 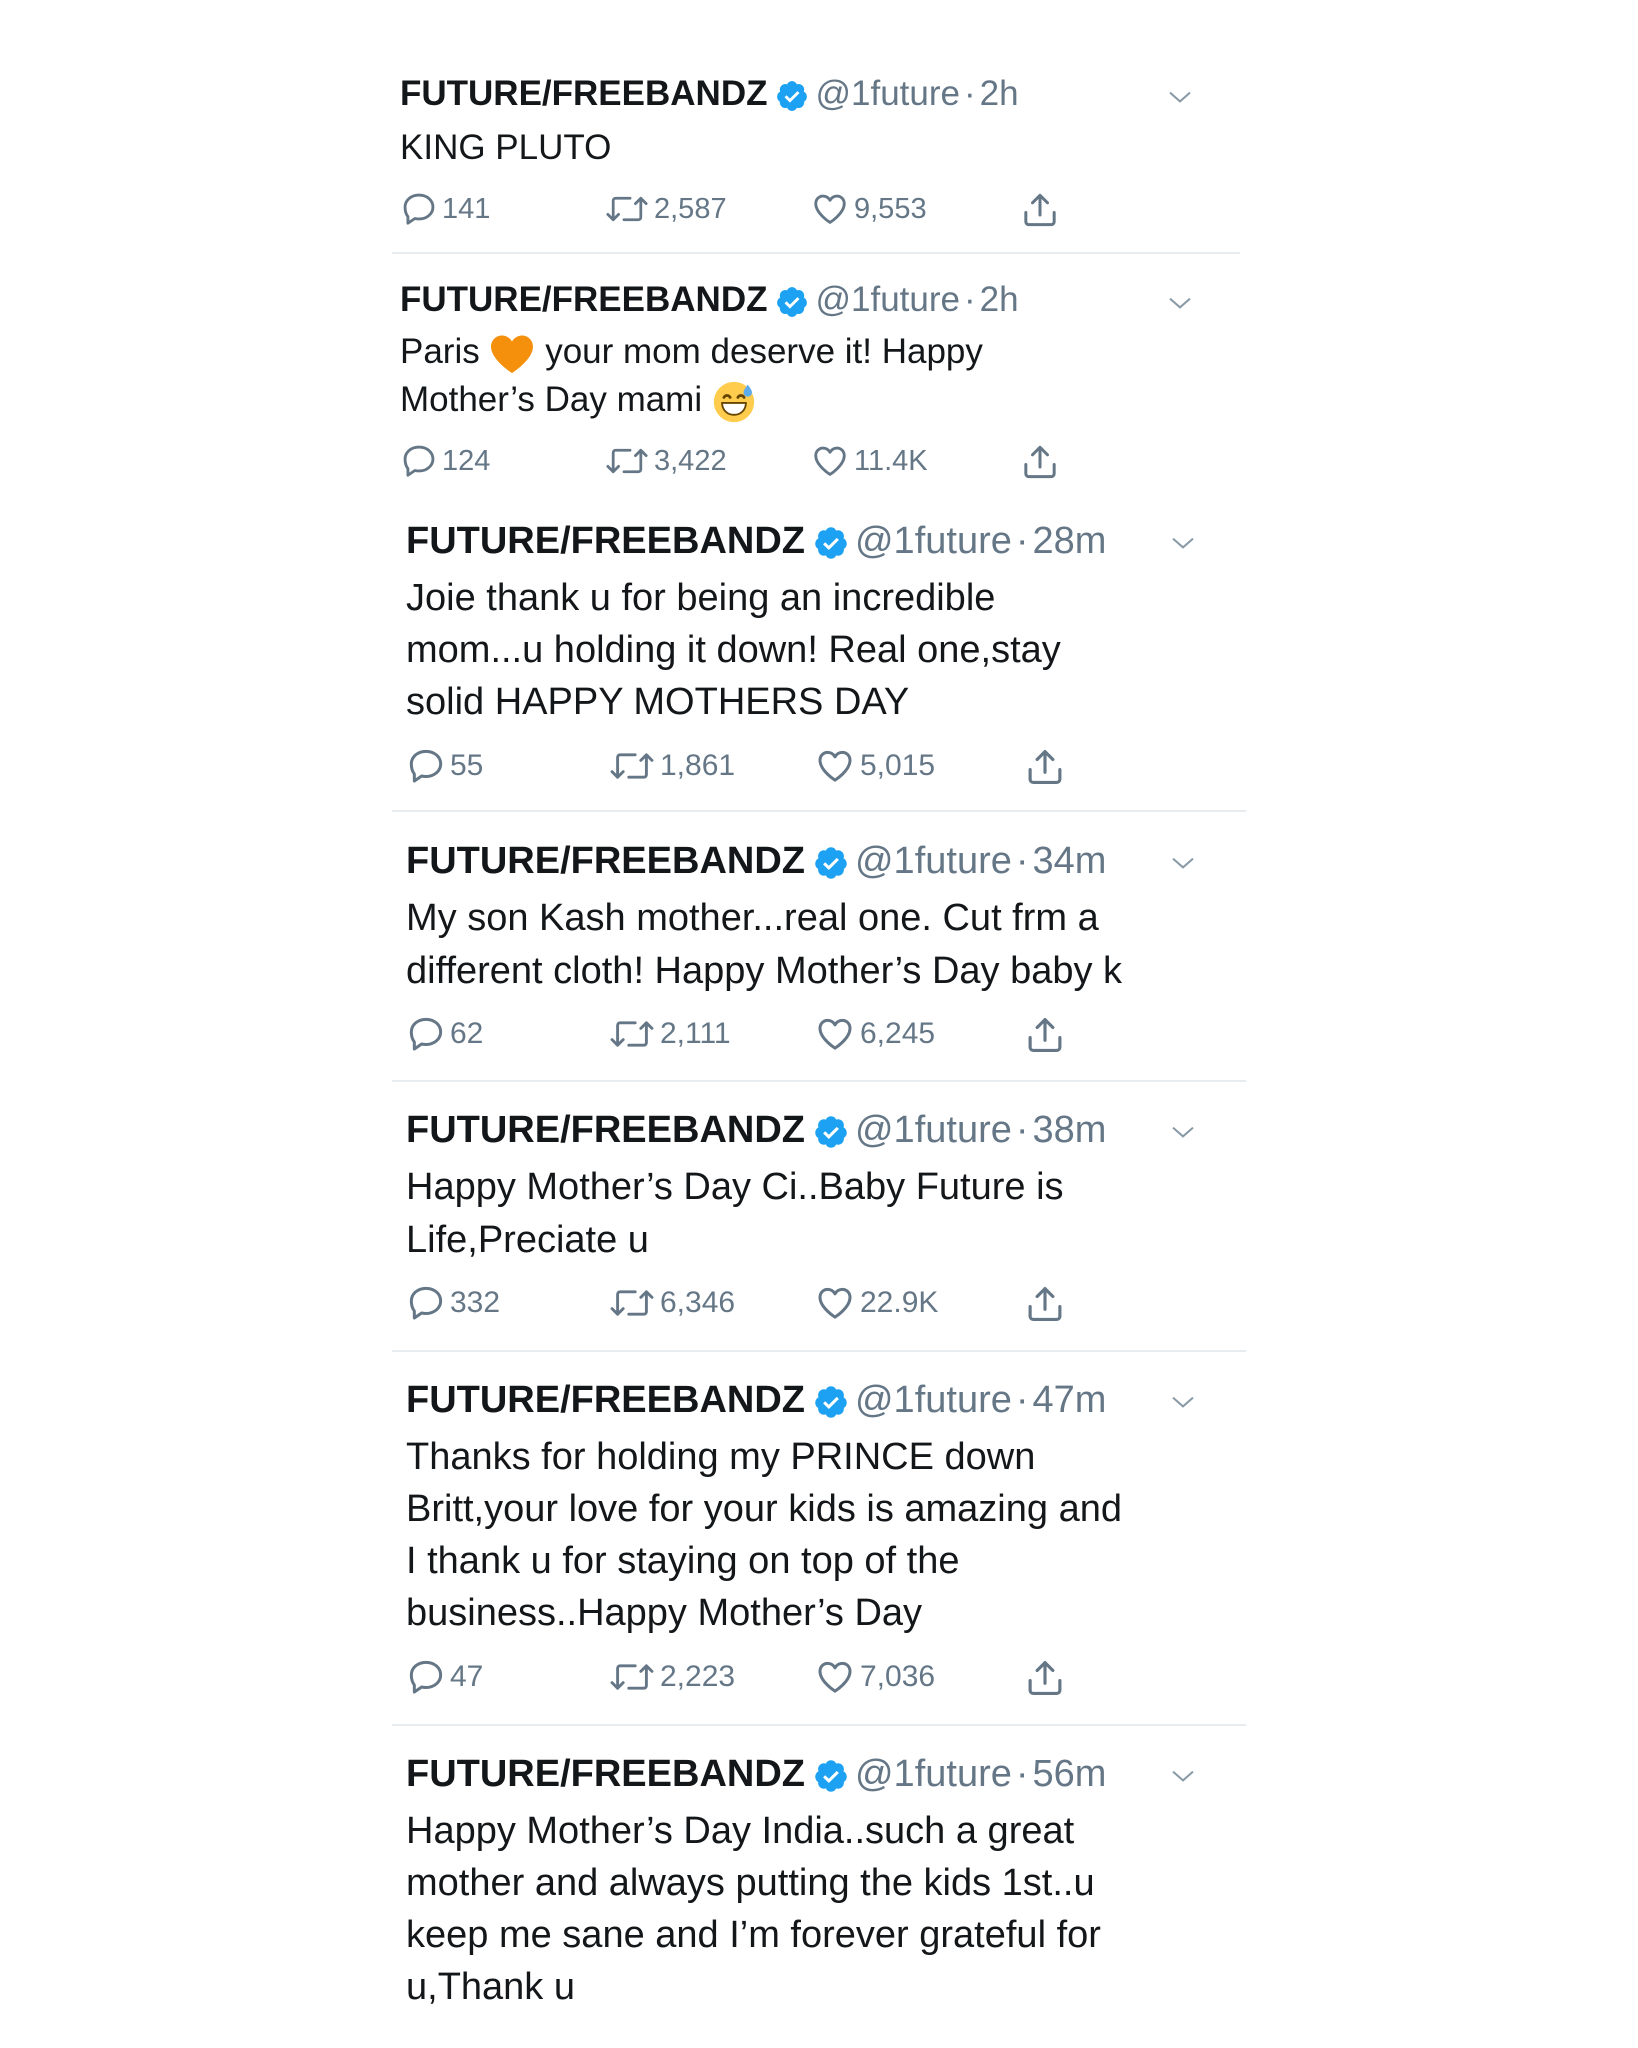 What do you see at coordinates (1070, 861) in the screenshot?
I see `tweet-timestamp: 34m` at bounding box center [1070, 861].